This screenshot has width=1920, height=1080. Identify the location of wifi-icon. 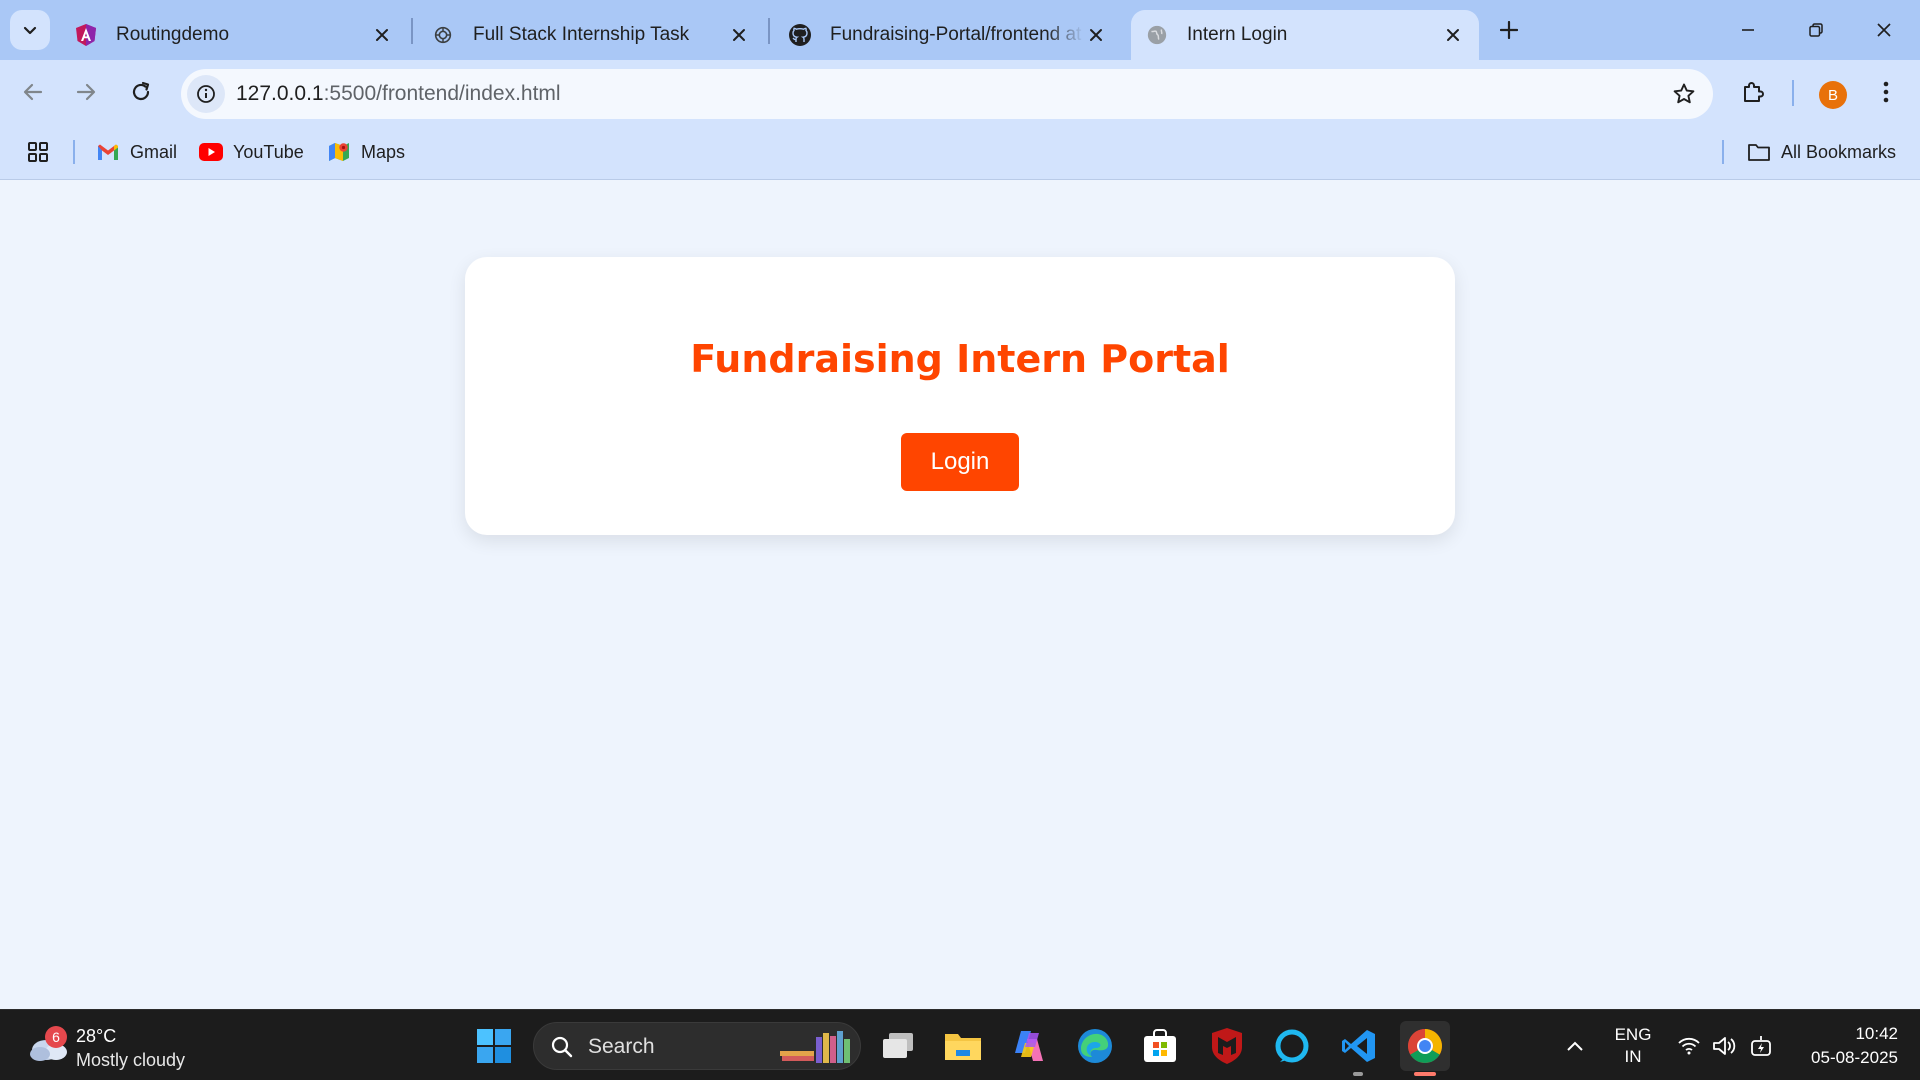
(1689, 1045).